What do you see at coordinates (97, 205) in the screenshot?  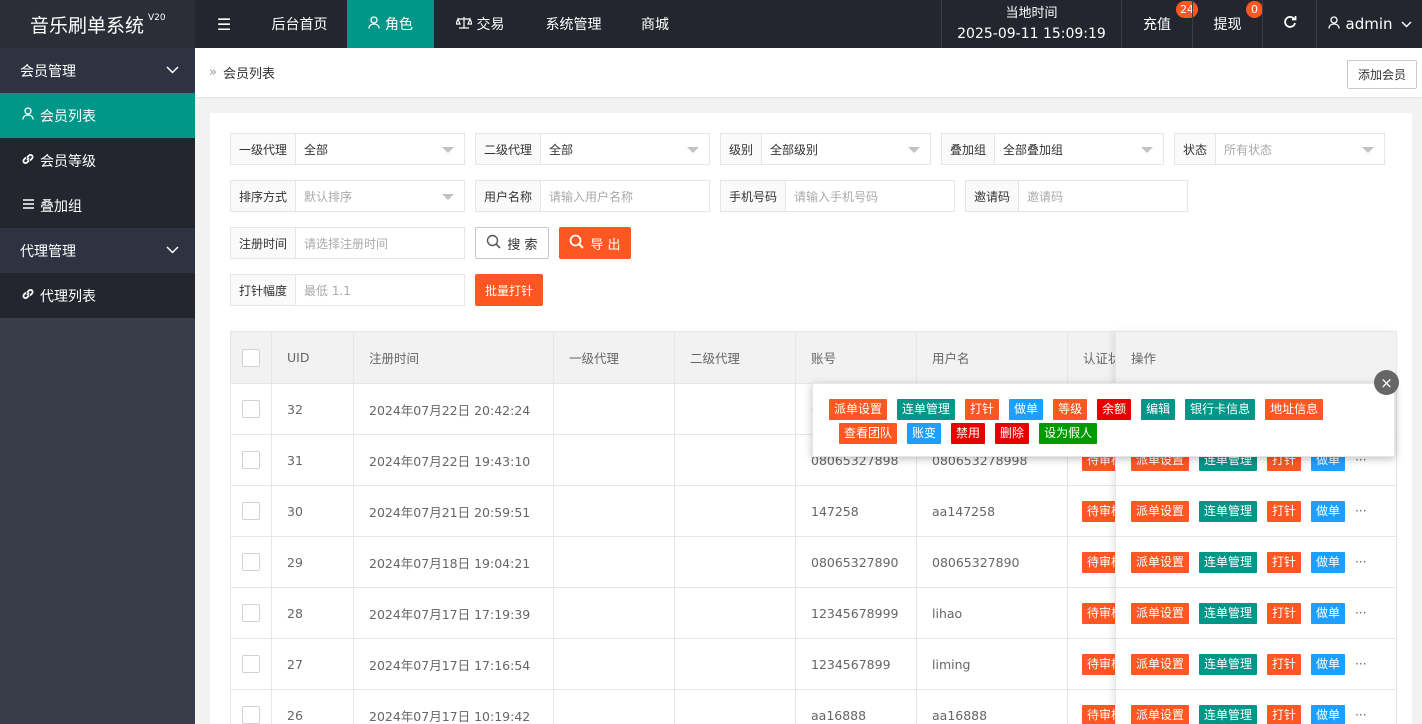 I see `sidebar-item-stack-group: 叠加组` at bounding box center [97, 205].